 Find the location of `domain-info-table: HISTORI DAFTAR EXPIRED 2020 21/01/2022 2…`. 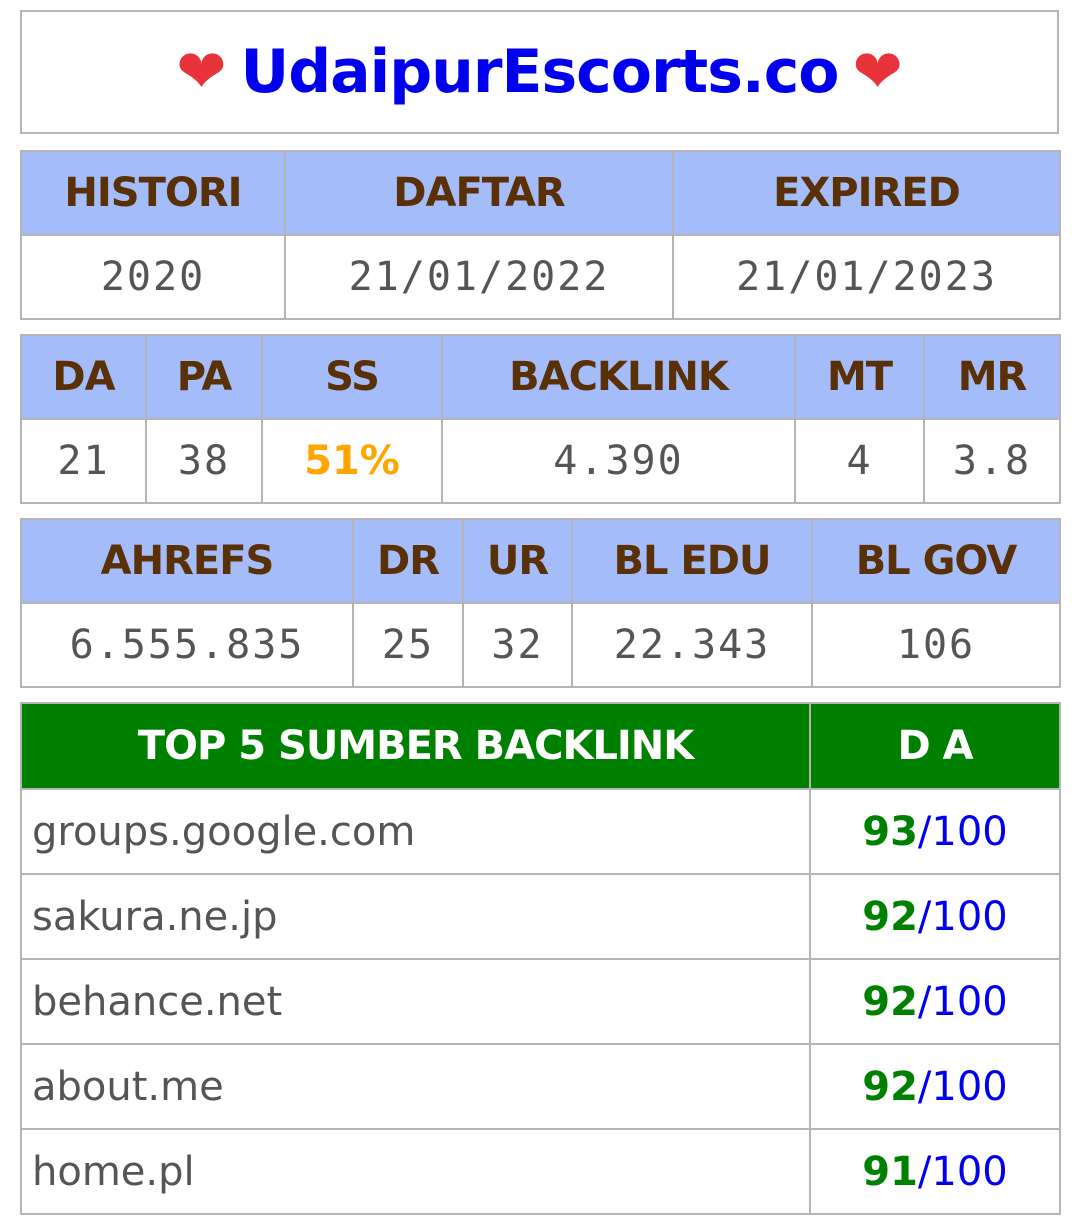

domain-info-table: HISTORI DAFTAR EXPIRED 2020 21/01/2022 2… is located at coordinates (540, 235).